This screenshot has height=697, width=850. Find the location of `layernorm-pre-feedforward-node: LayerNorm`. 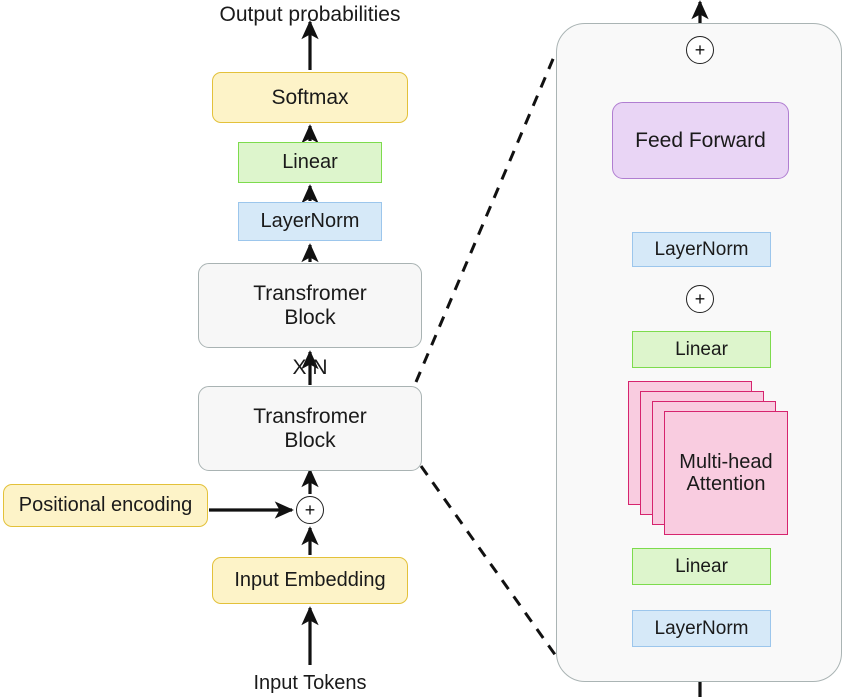

layernorm-pre-feedforward-node: LayerNorm is located at coordinates (701, 249).